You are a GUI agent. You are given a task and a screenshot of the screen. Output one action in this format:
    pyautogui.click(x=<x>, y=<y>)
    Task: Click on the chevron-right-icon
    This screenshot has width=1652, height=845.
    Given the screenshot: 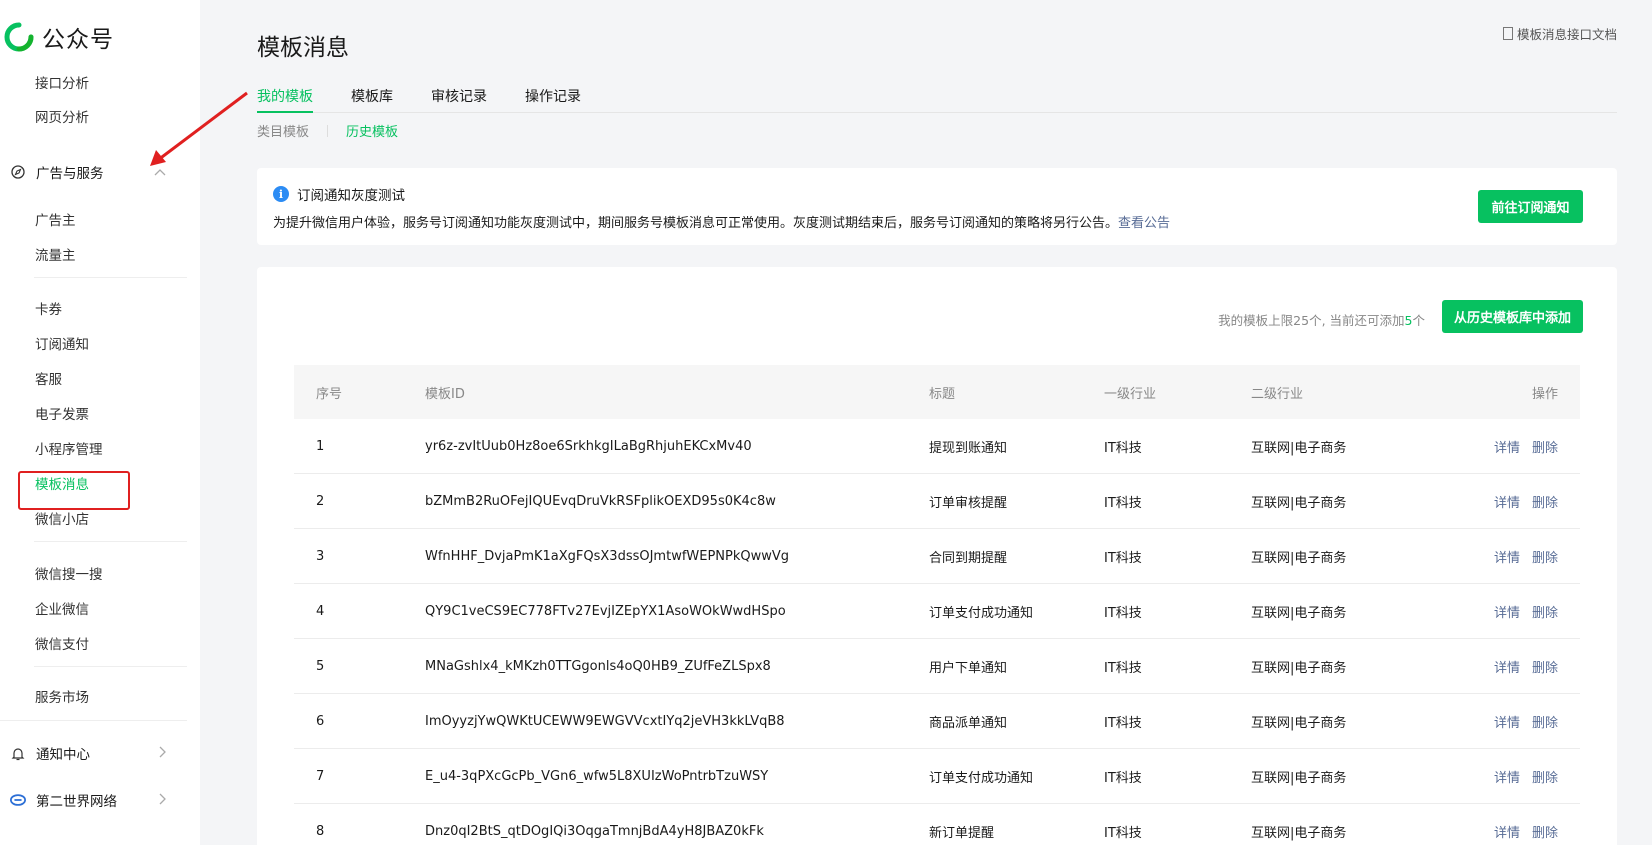 What is the action you would take?
    pyautogui.click(x=162, y=753)
    